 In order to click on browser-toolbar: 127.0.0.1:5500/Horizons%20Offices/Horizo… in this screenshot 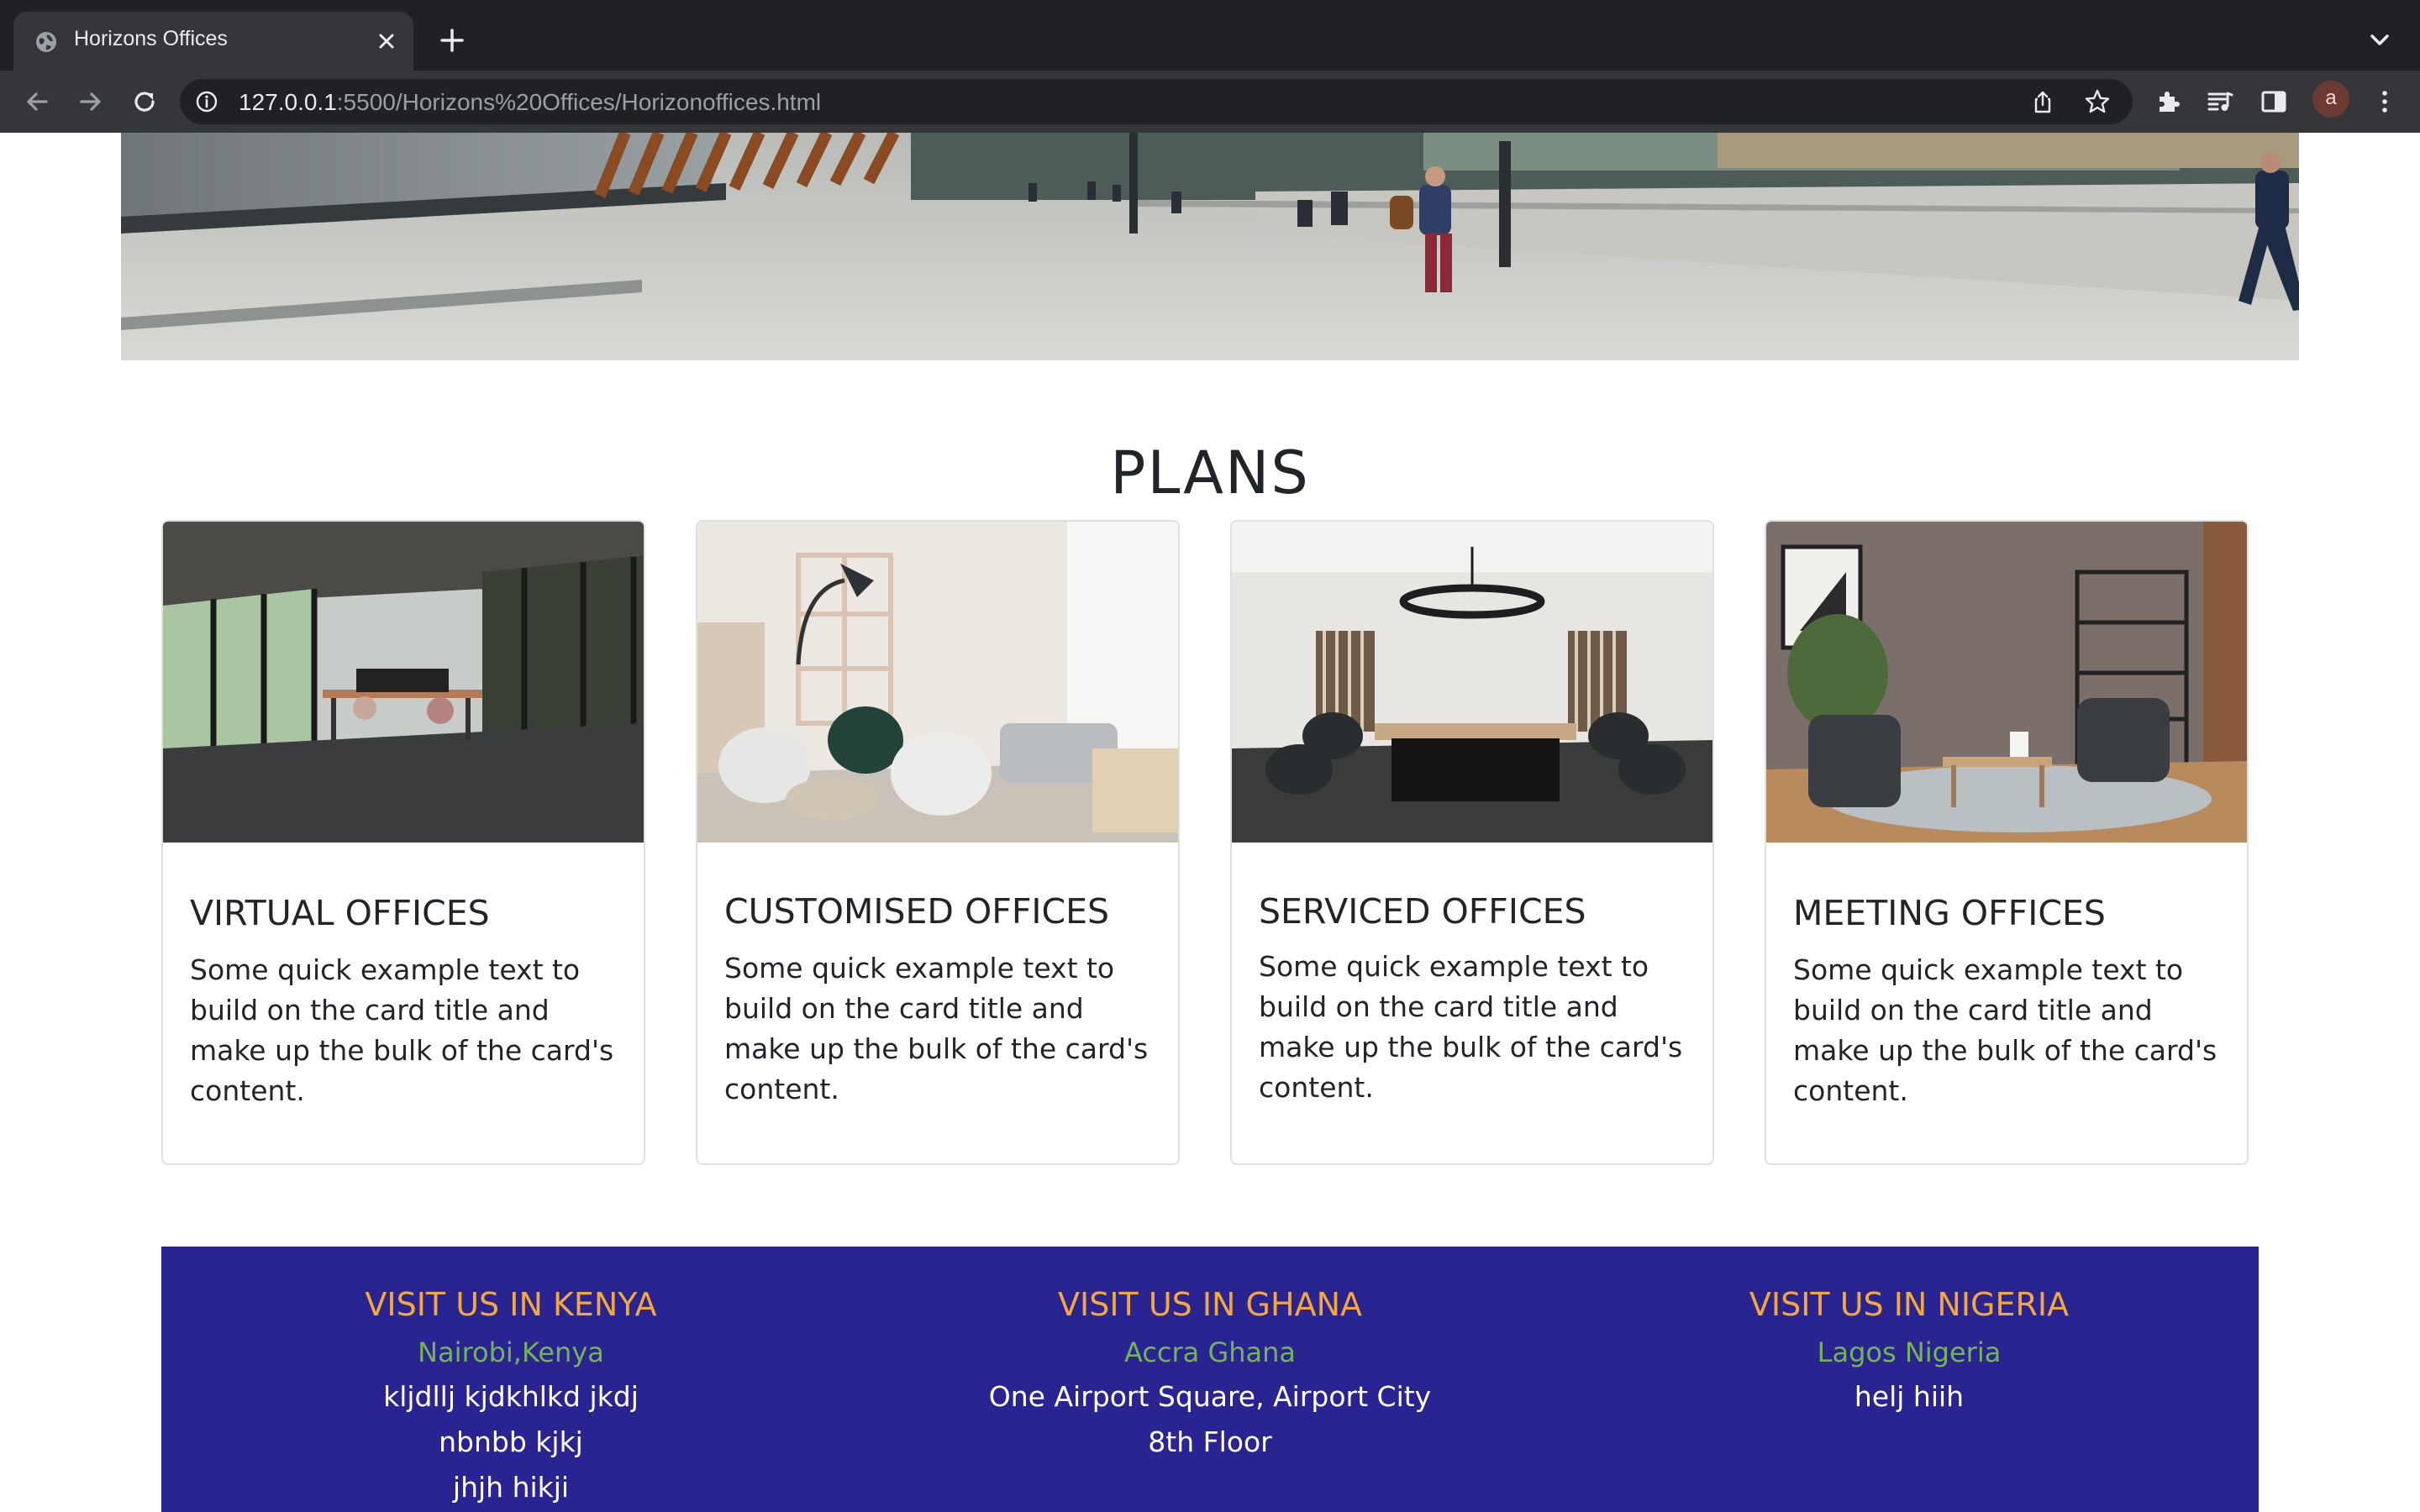, I will do `click(1210, 102)`.